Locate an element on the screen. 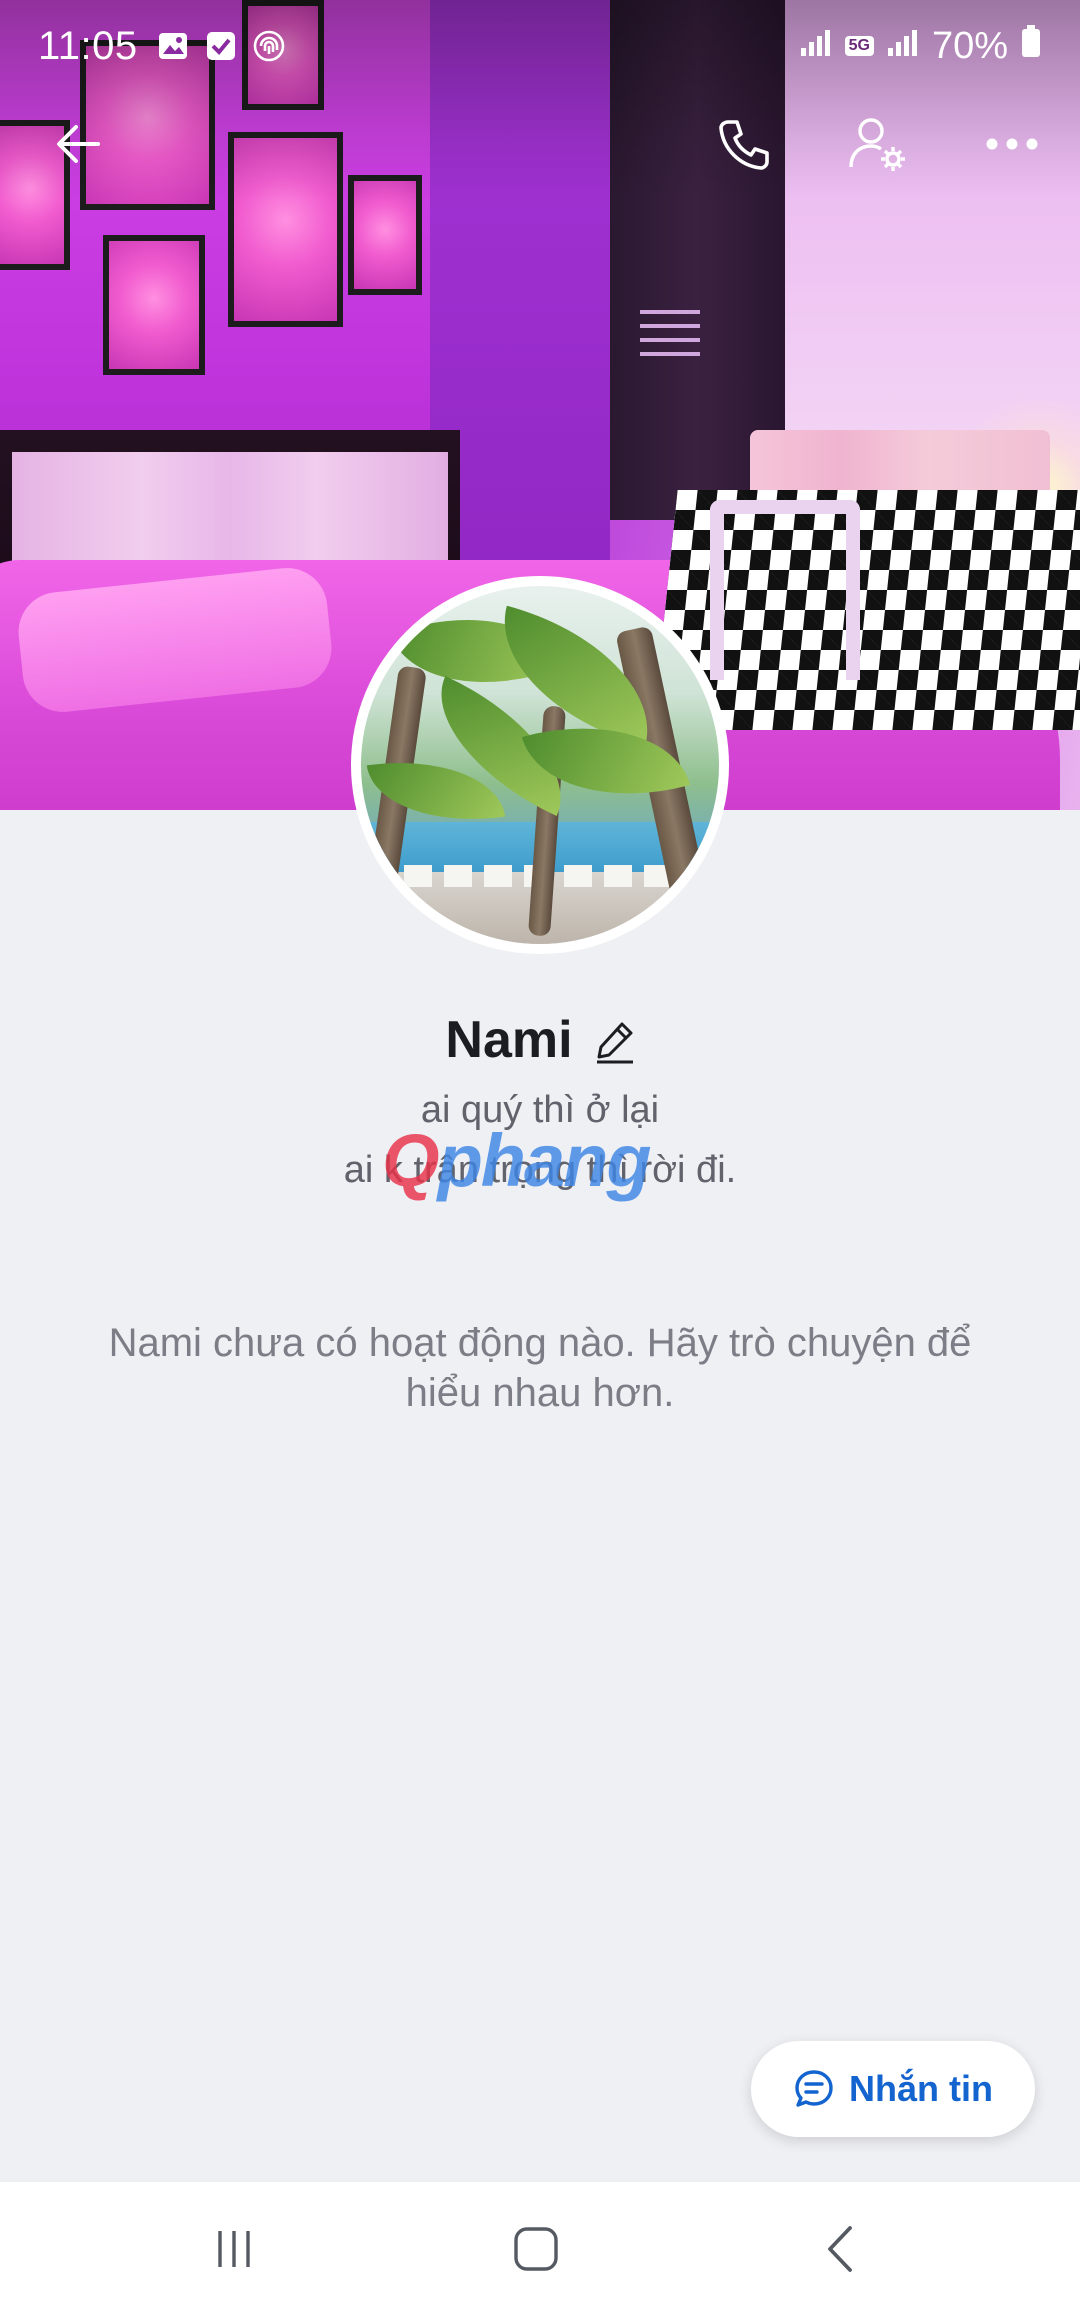  check-icon is located at coordinates (221, 46).